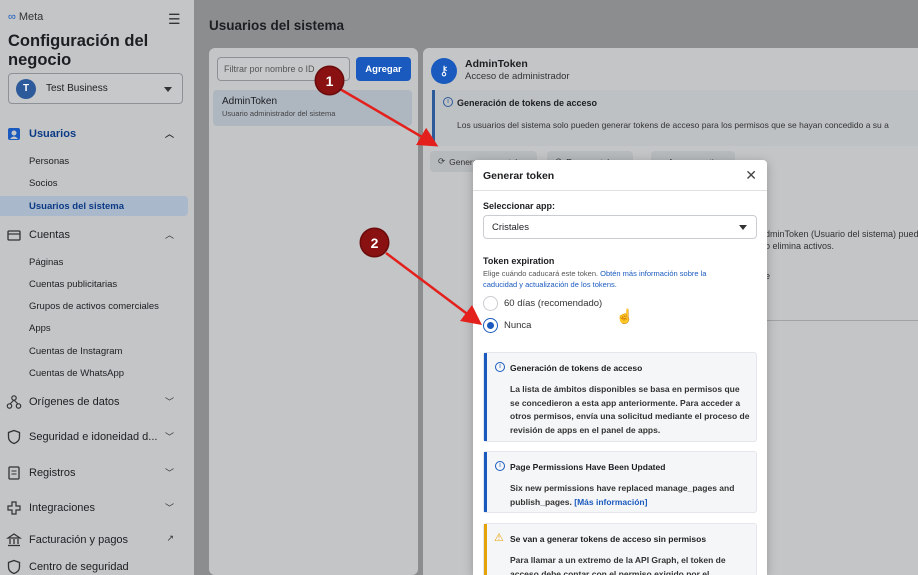 The image size is (918, 575). I want to click on nav-section-origenes-datos: Orígenes de datos ﹀, so click(97, 402).